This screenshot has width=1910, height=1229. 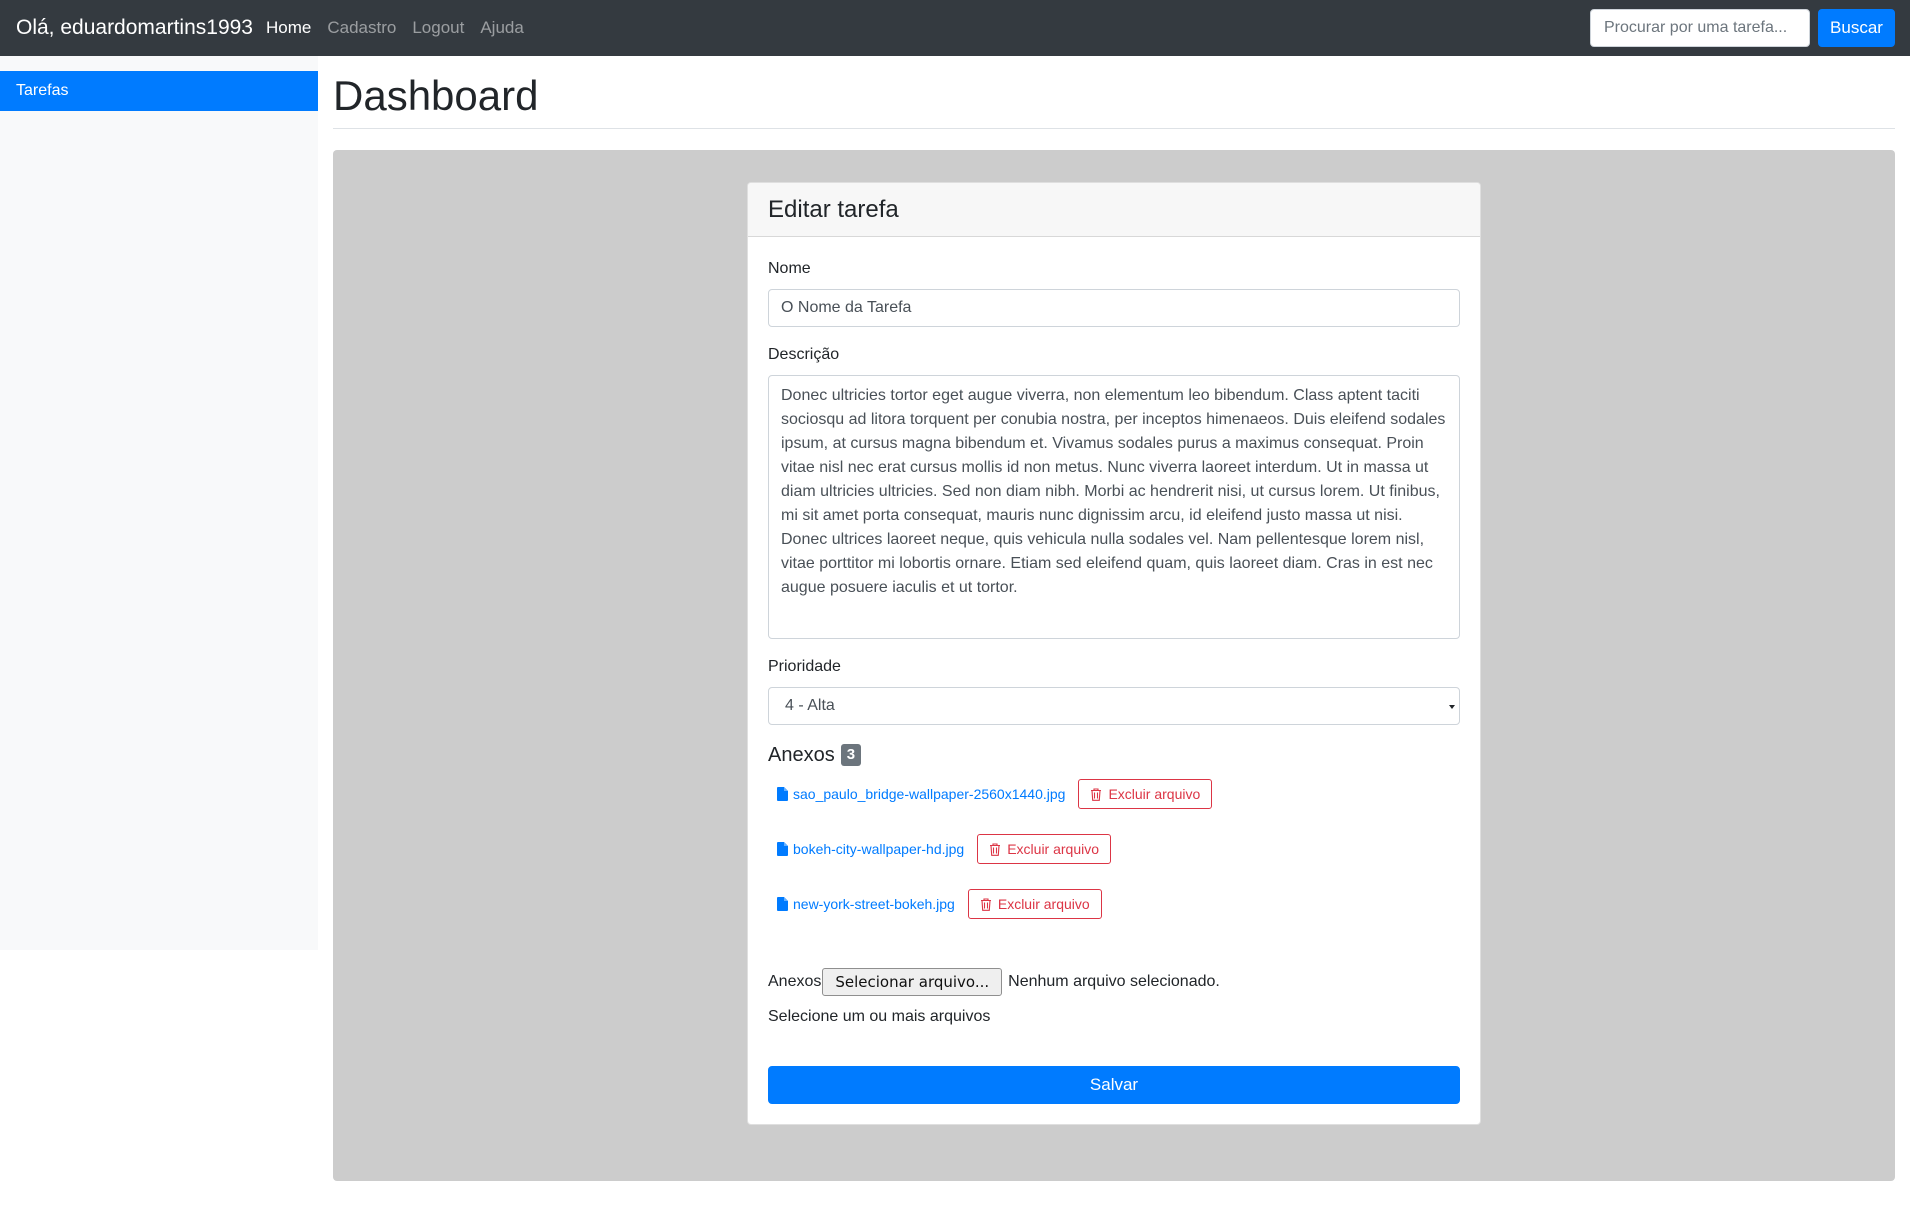 I want to click on card-header: Editar tarefa, so click(x=1114, y=210).